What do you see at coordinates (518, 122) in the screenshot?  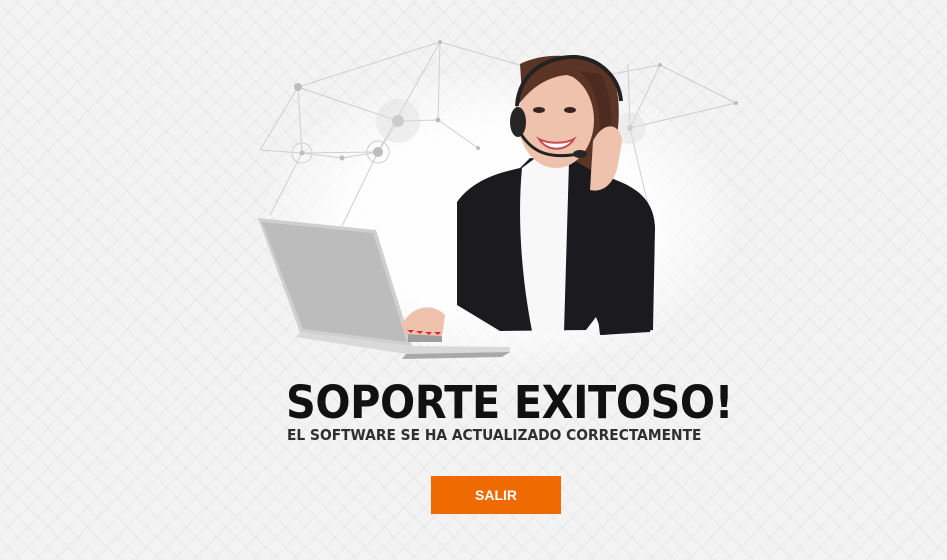 I see `headset-icon` at bounding box center [518, 122].